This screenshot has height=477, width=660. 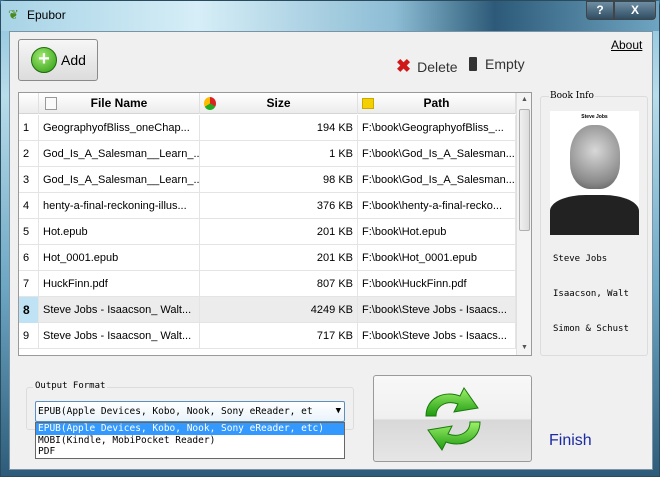 I want to click on finish-label: Finish, so click(x=570, y=440).